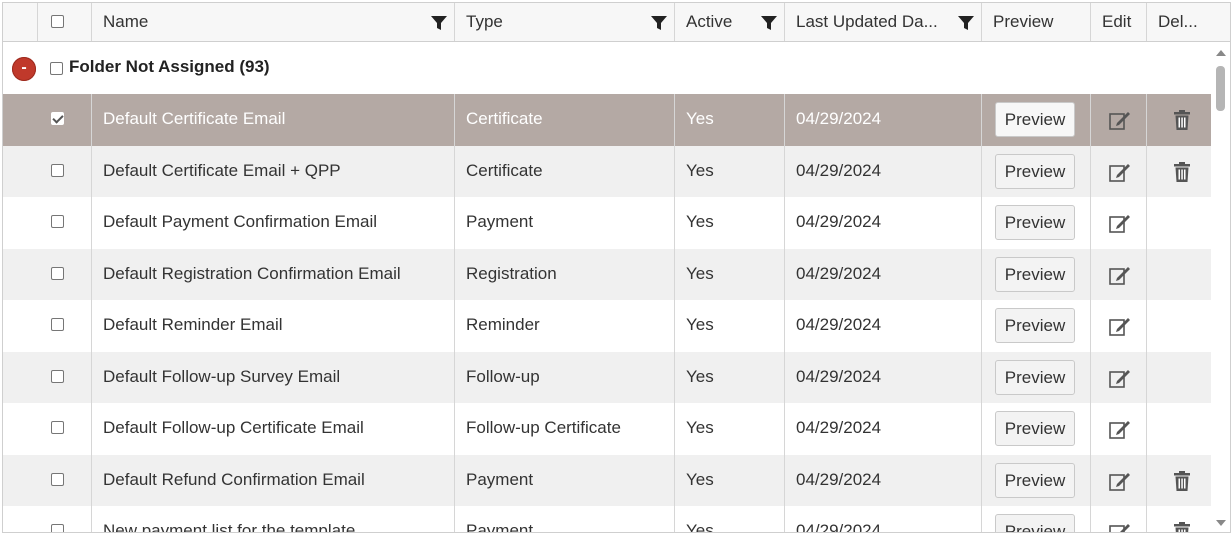  I want to click on cell-name: Default Refund Confirmation Email, so click(273, 480).